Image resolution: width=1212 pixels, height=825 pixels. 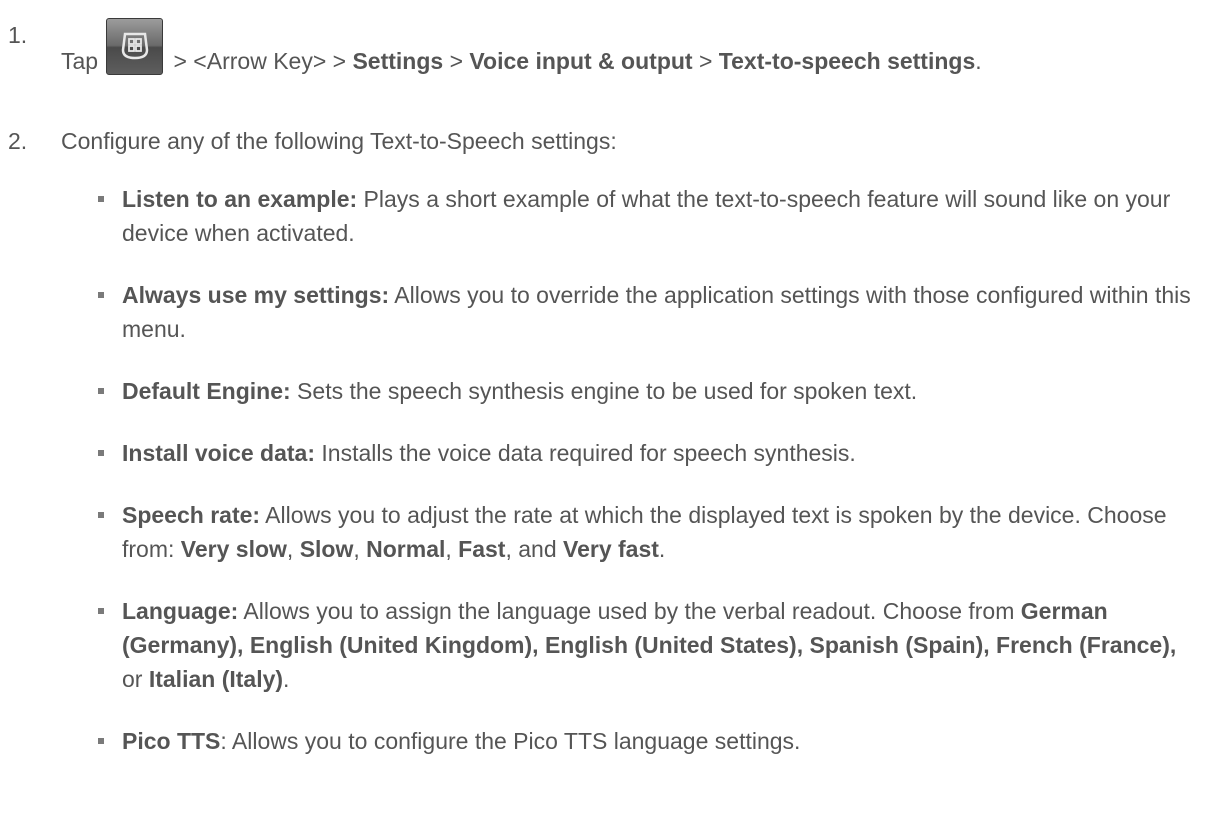 What do you see at coordinates (534, 549) in the screenshot?
I see `punctuation: , and` at bounding box center [534, 549].